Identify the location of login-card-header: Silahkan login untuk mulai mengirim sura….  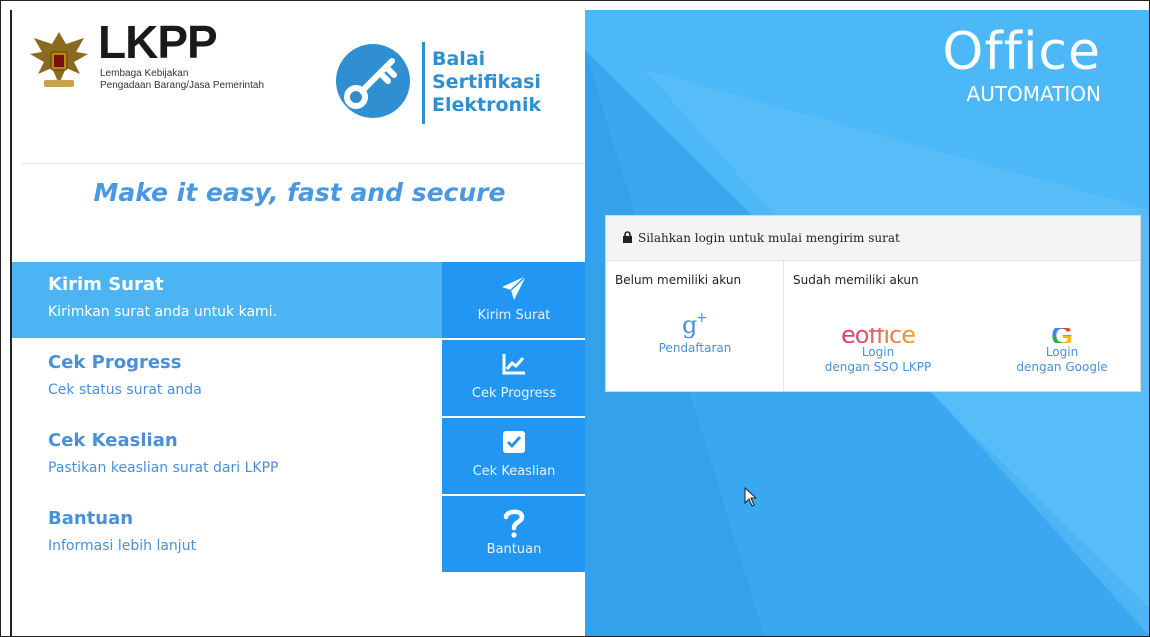
(873, 238).